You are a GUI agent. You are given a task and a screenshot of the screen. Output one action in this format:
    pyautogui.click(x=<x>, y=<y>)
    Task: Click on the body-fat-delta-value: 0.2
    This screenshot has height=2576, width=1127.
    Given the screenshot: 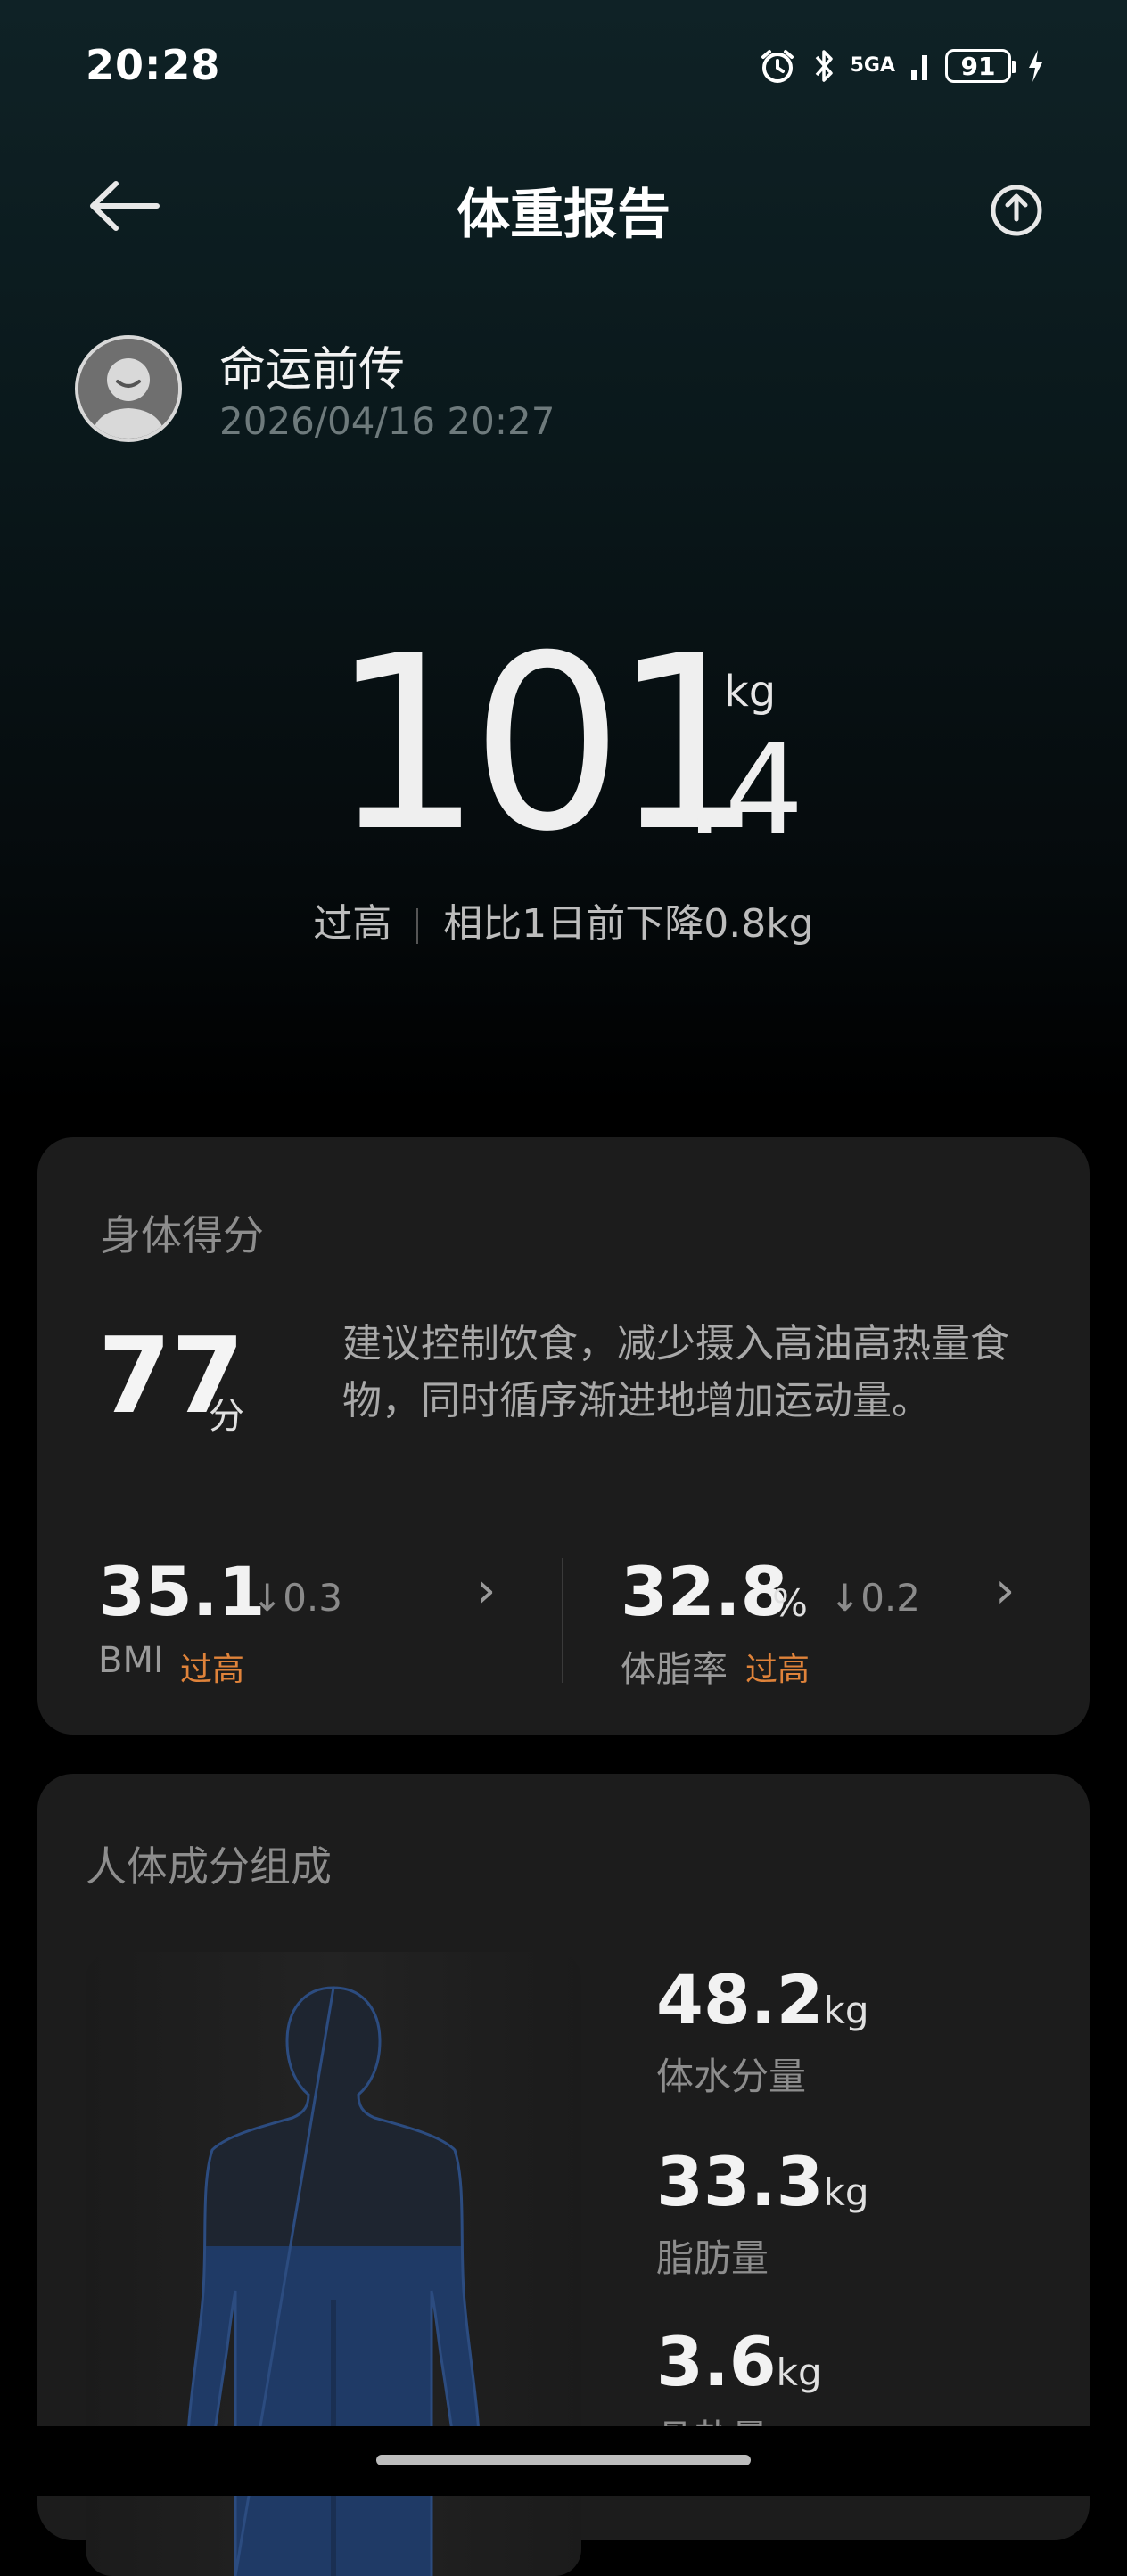 What is the action you would take?
    pyautogui.click(x=890, y=1598)
    